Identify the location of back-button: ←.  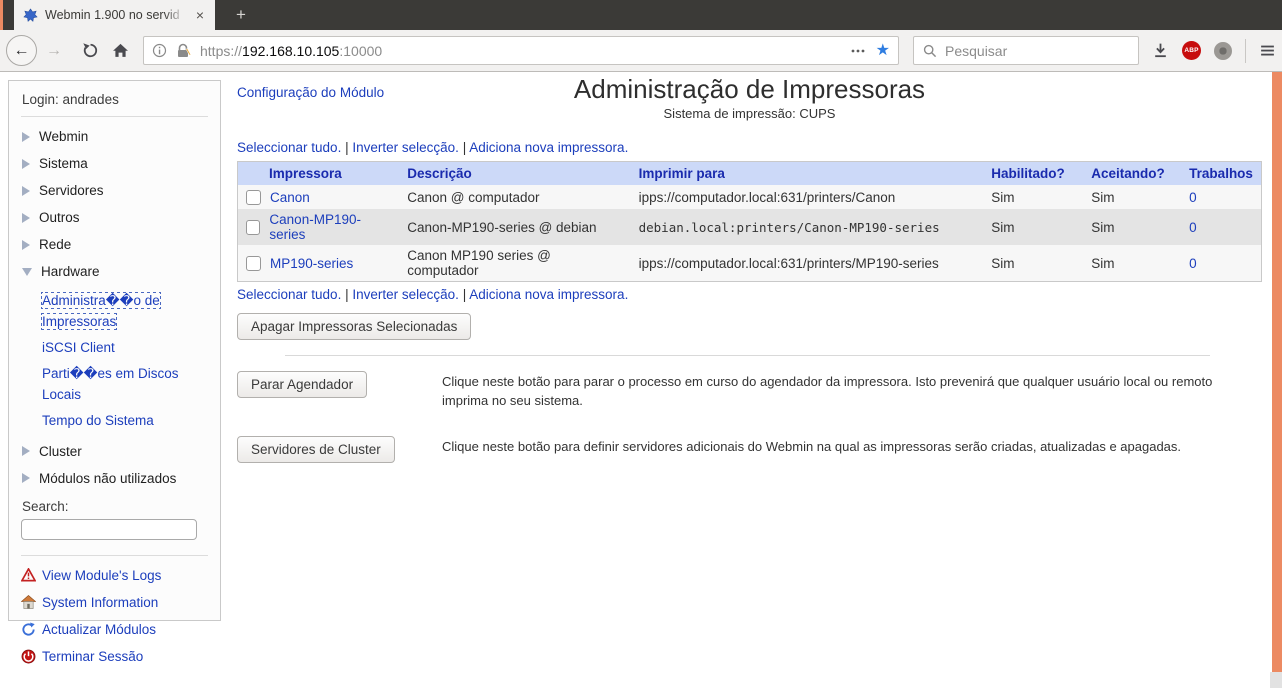
(21, 50).